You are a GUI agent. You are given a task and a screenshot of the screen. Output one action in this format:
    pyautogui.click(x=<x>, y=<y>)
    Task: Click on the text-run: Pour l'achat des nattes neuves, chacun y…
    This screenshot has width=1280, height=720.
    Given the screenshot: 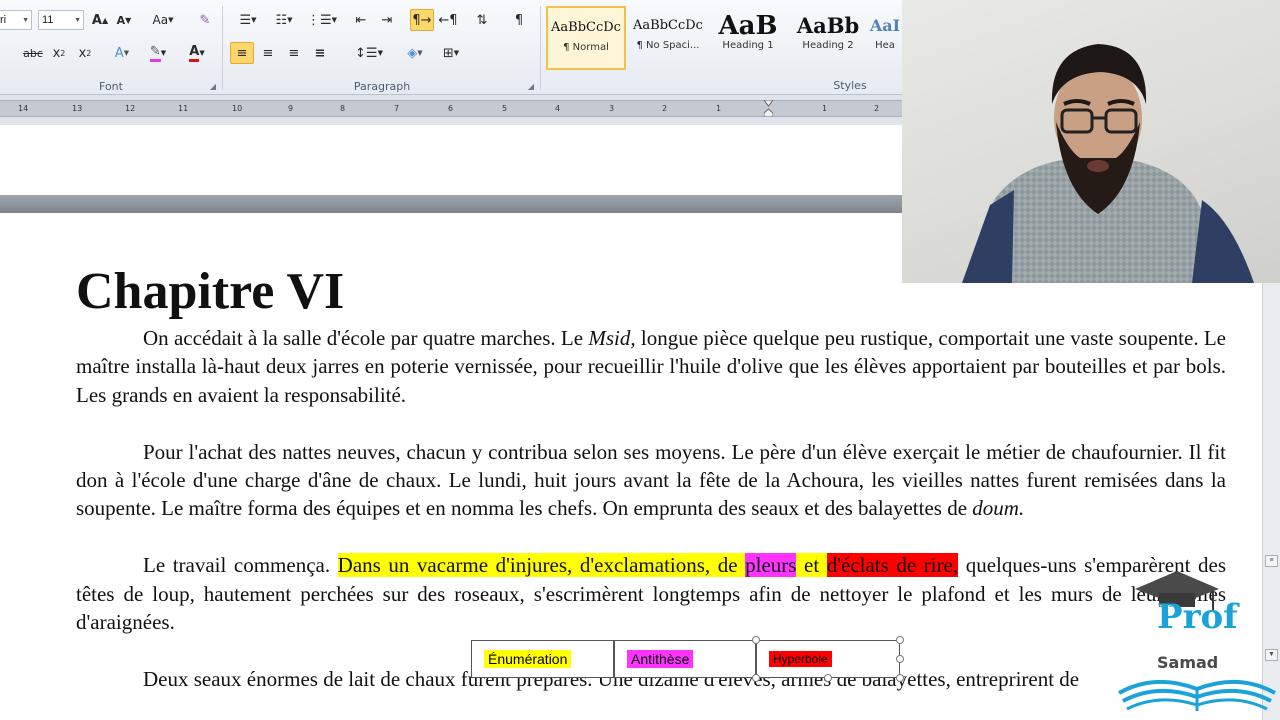 What is the action you would take?
    pyautogui.click(x=651, y=480)
    